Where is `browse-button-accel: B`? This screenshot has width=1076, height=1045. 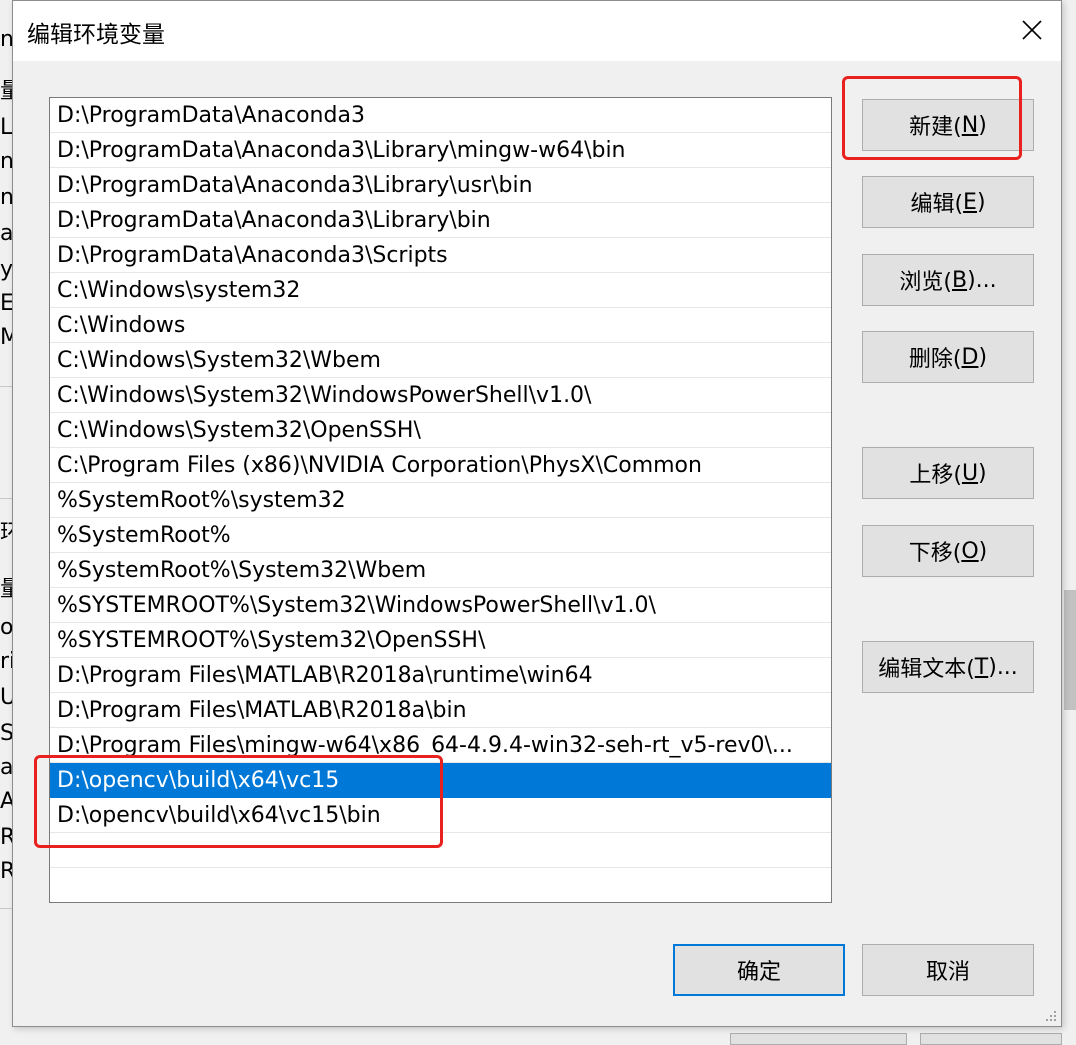
browse-button-accel: B is located at coordinates (959, 280).